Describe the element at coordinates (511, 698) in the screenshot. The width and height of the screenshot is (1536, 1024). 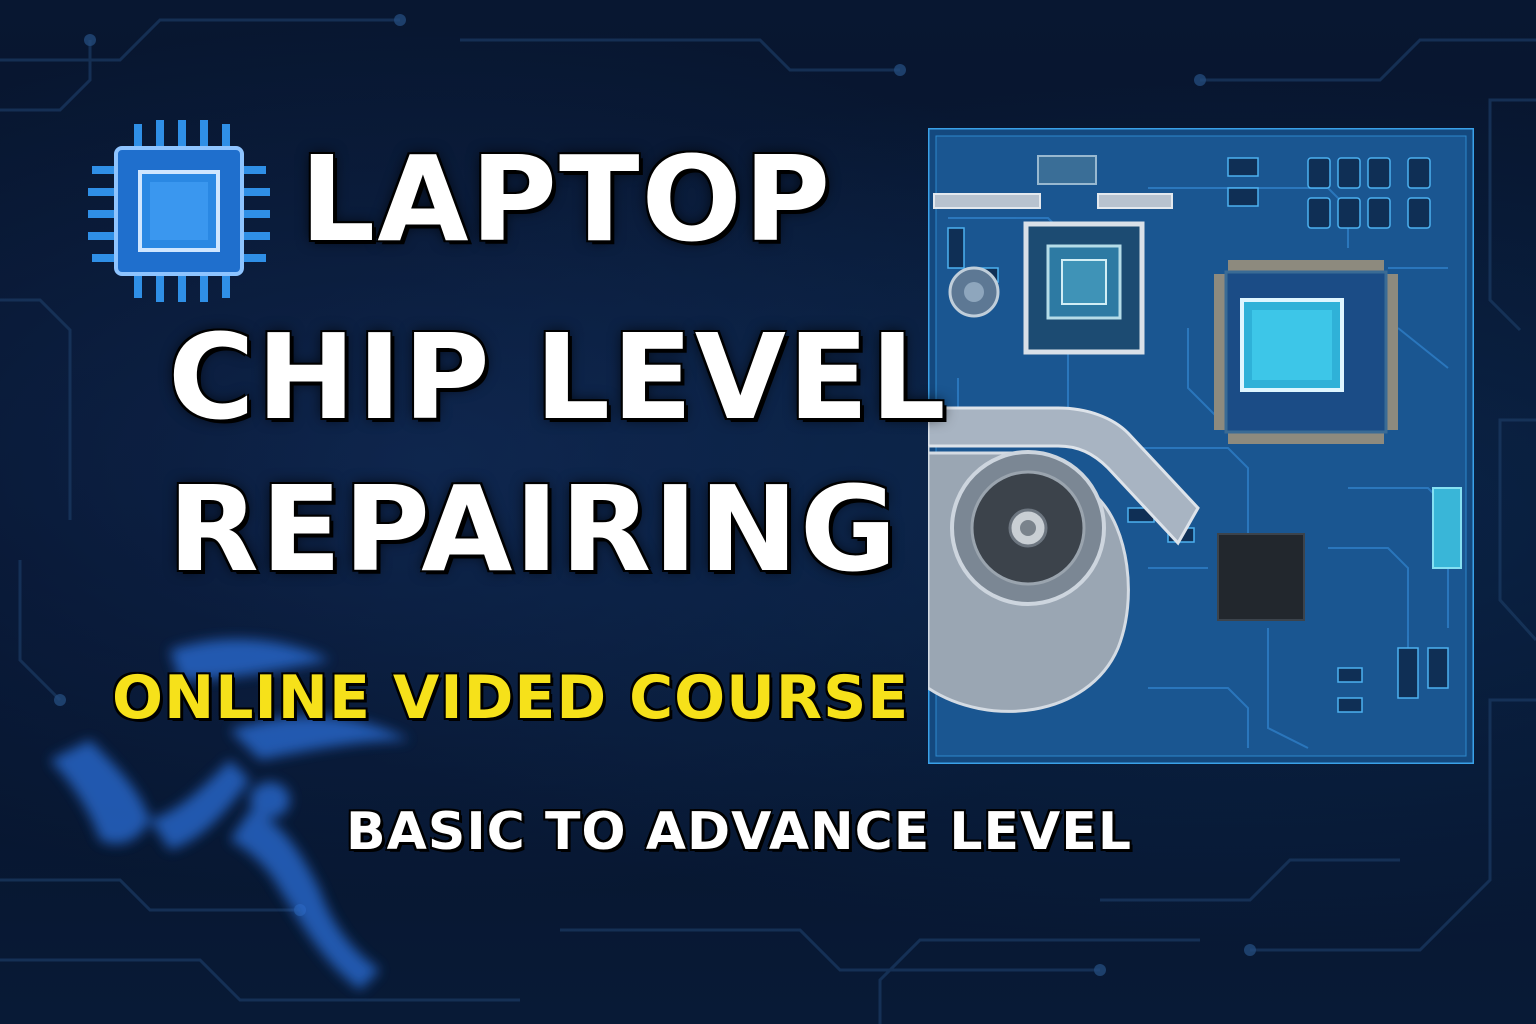
I see `subtitle: ONLINE VIDED COURSE` at that location.